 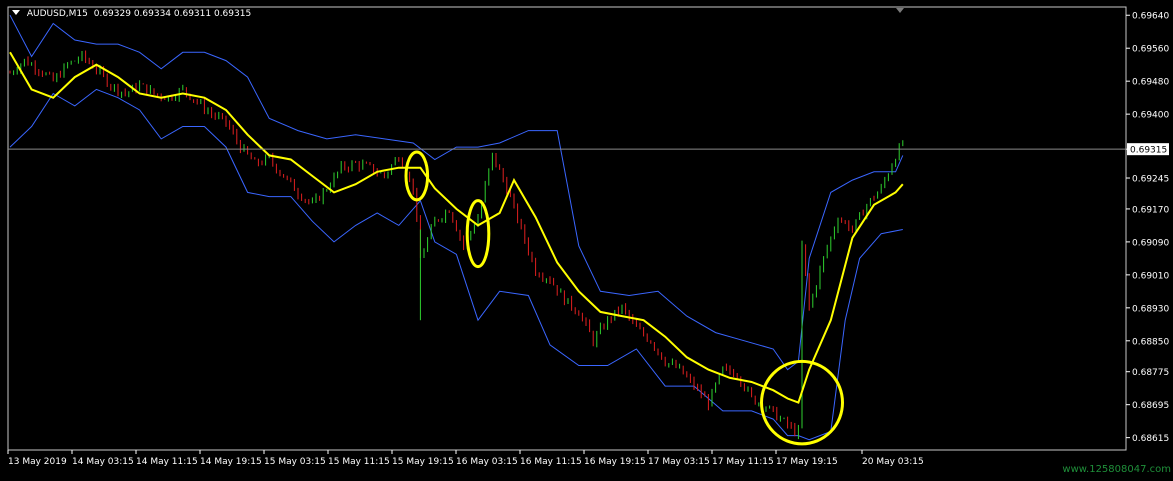 I want to click on y-tick-label: 0.69245, so click(x=1150, y=180).